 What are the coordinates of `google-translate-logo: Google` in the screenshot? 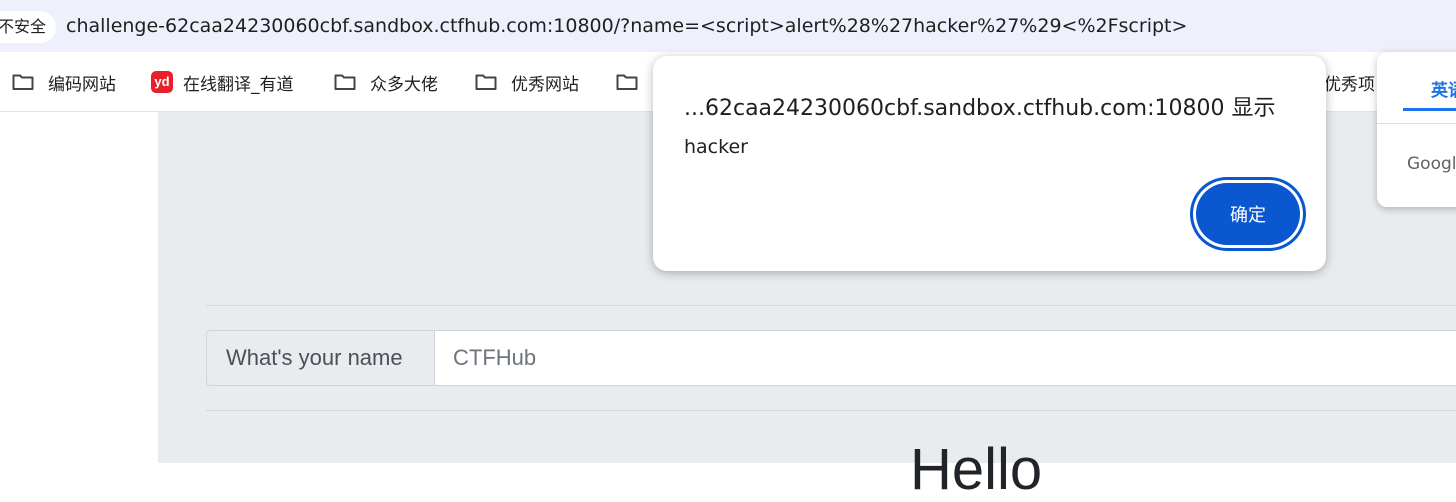 It's located at (1431, 164).